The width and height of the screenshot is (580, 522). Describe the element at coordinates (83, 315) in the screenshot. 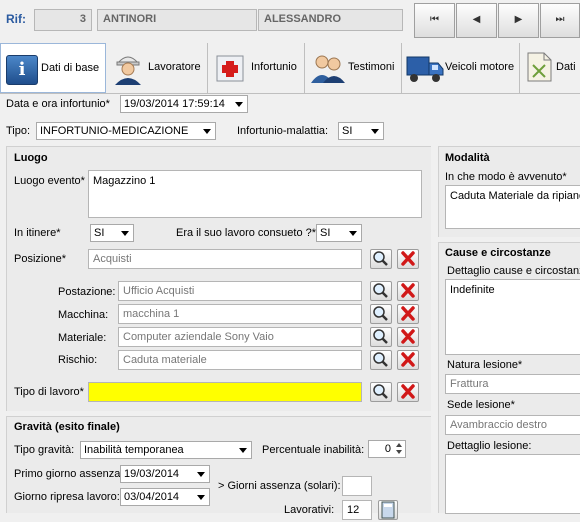

I see `macchina-label: Macchina:` at that location.